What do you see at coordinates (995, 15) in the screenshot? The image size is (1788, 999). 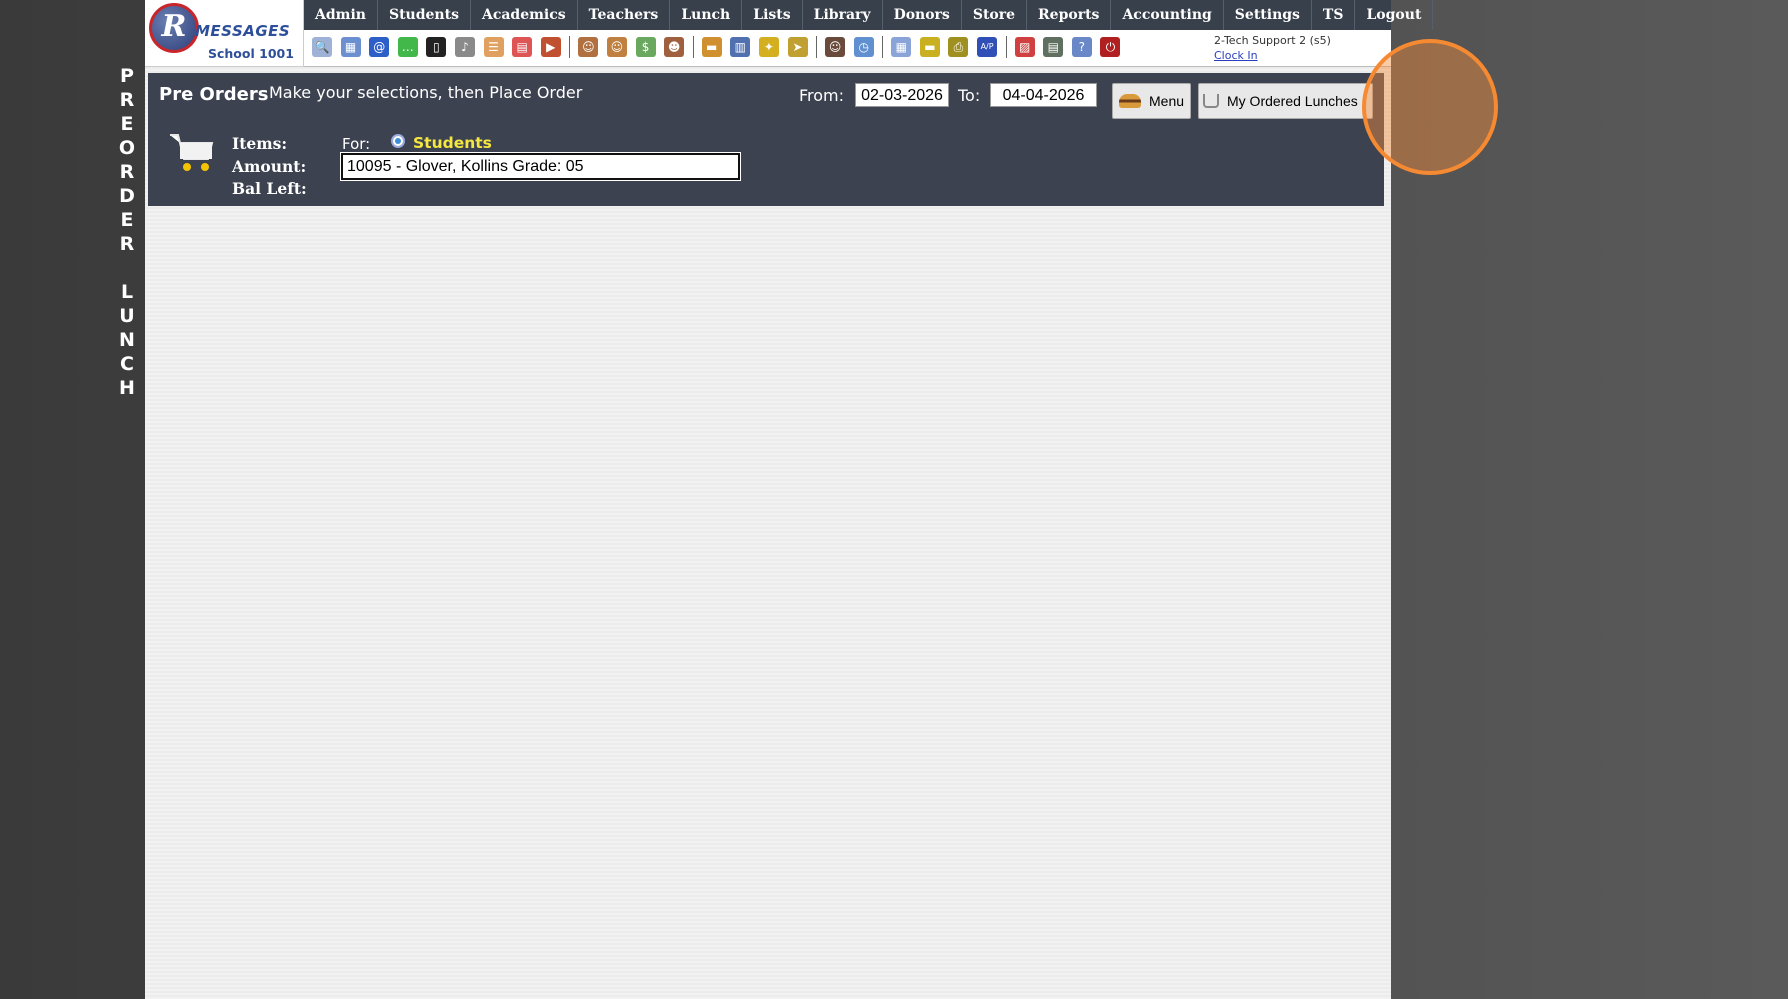 I see `nav-item-store: Store` at bounding box center [995, 15].